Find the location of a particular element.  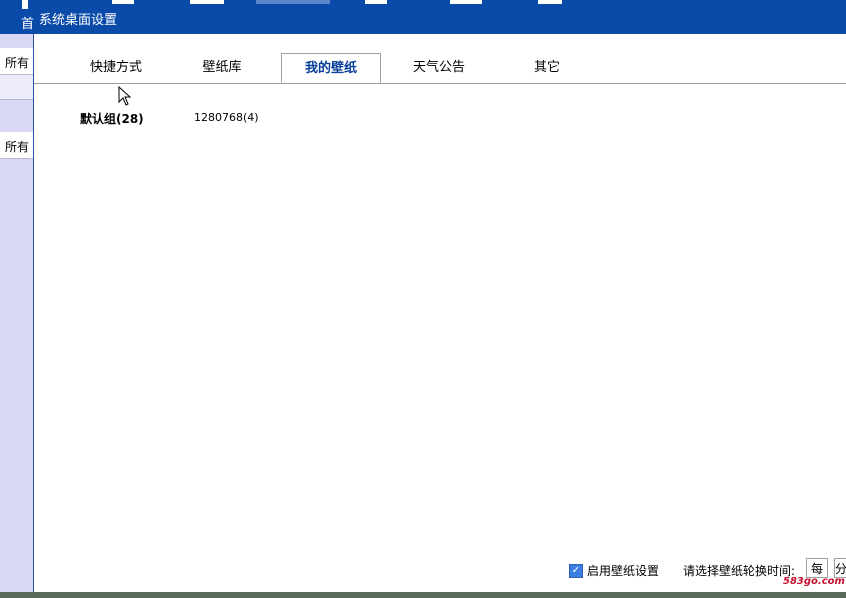

enable-wallpaper-label: 启用壁纸设置 is located at coordinates (623, 571).